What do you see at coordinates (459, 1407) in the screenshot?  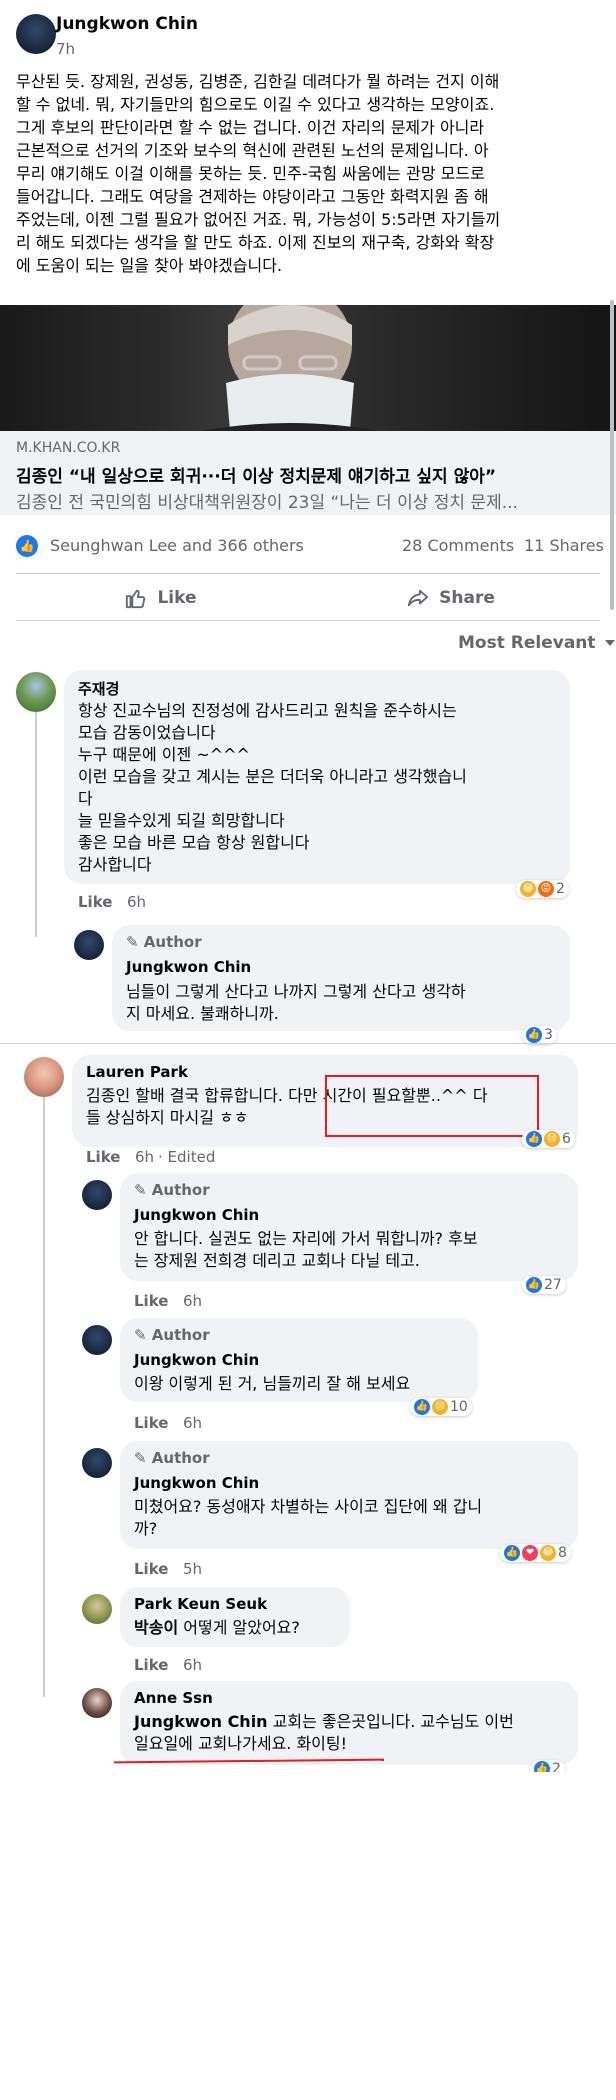 I see `reaction-count: 10` at bounding box center [459, 1407].